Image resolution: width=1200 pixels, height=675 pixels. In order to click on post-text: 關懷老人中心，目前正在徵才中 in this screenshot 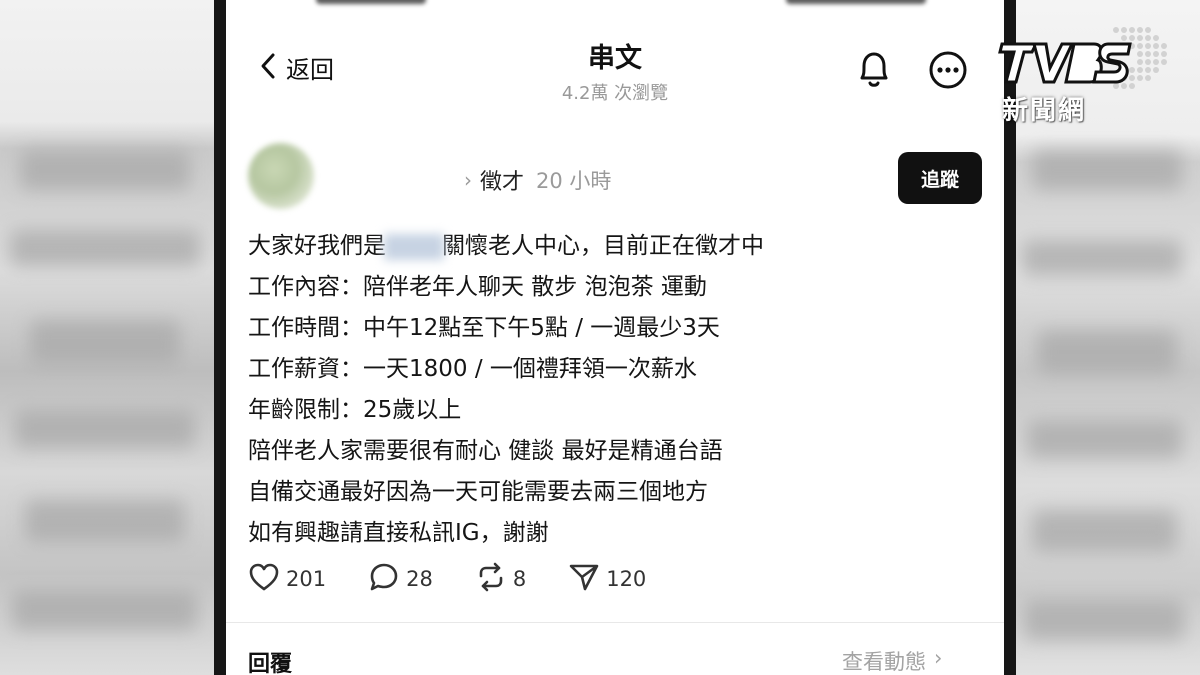, I will do `click(603, 246)`.